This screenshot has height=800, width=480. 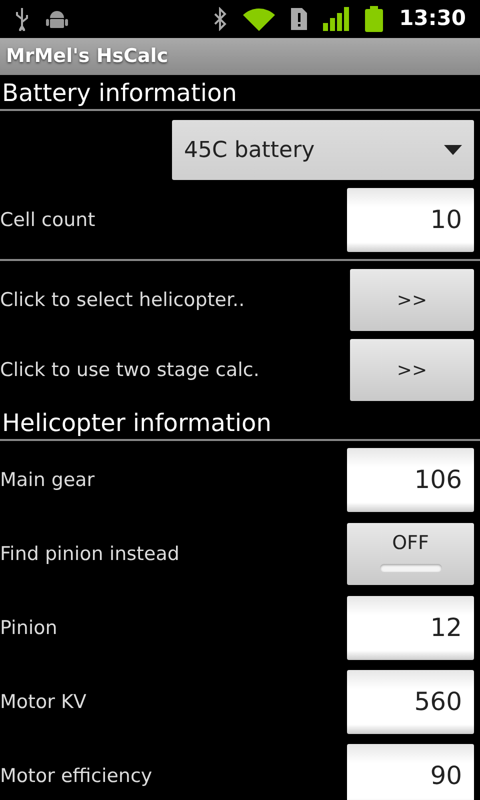 I want to click on number-field: 90, so click(x=410, y=772).